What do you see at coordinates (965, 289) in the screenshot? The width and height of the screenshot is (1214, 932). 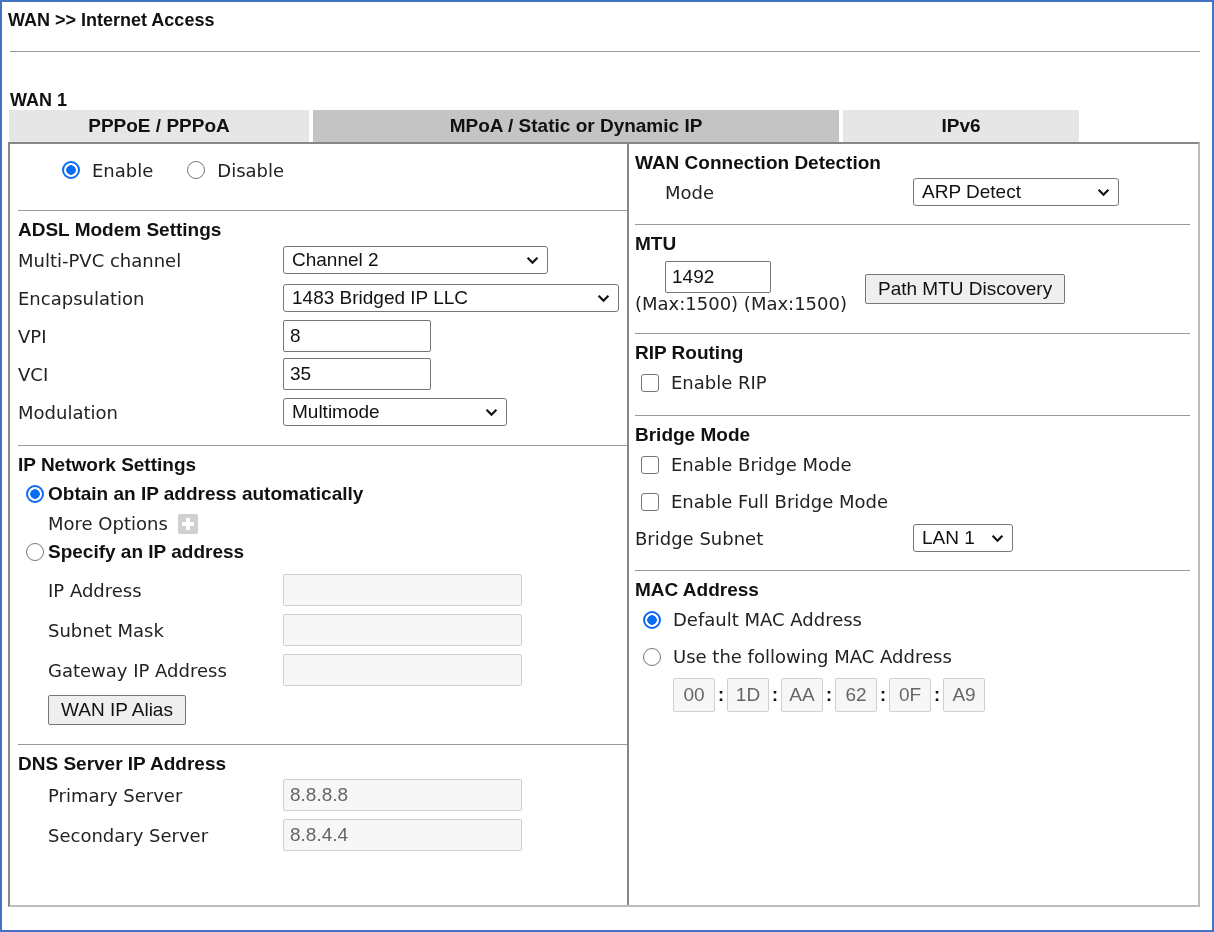 I see `path-mtu-discovery-button: Path MTU Discovery` at bounding box center [965, 289].